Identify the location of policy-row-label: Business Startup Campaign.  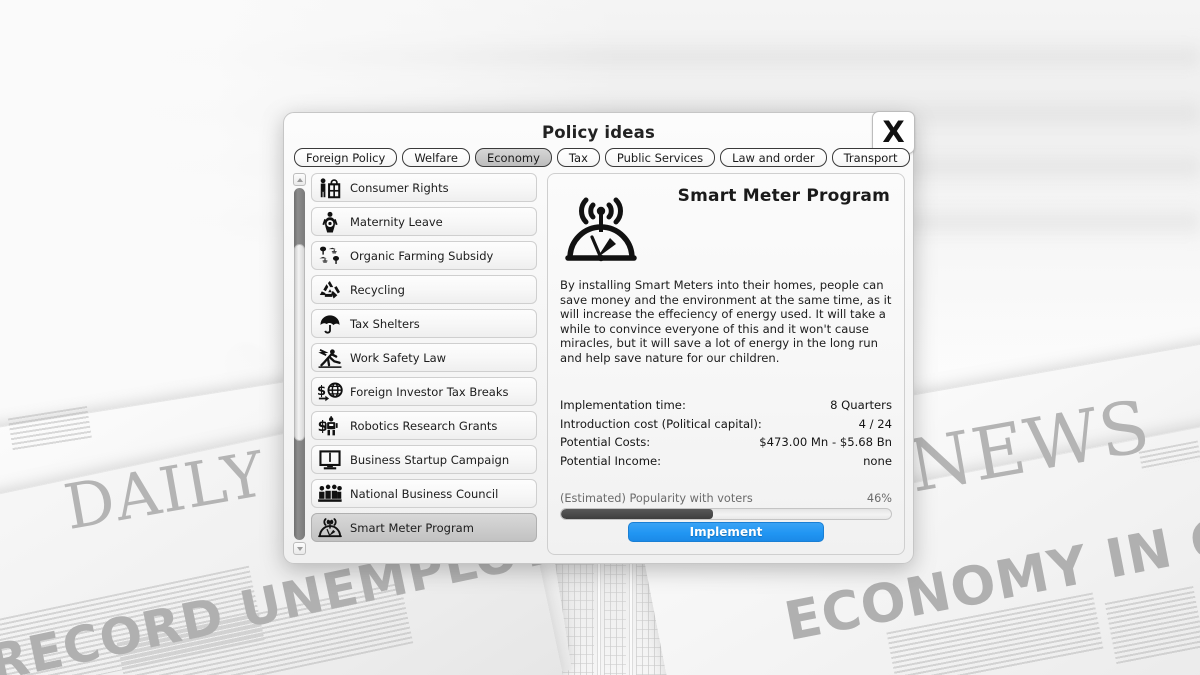
(430, 459).